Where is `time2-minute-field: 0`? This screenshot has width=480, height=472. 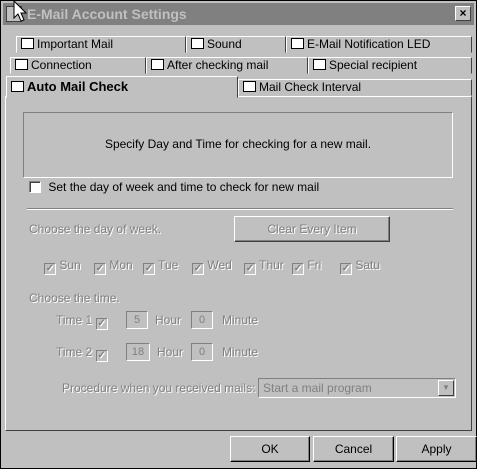 time2-minute-field: 0 is located at coordinates (202, 352).